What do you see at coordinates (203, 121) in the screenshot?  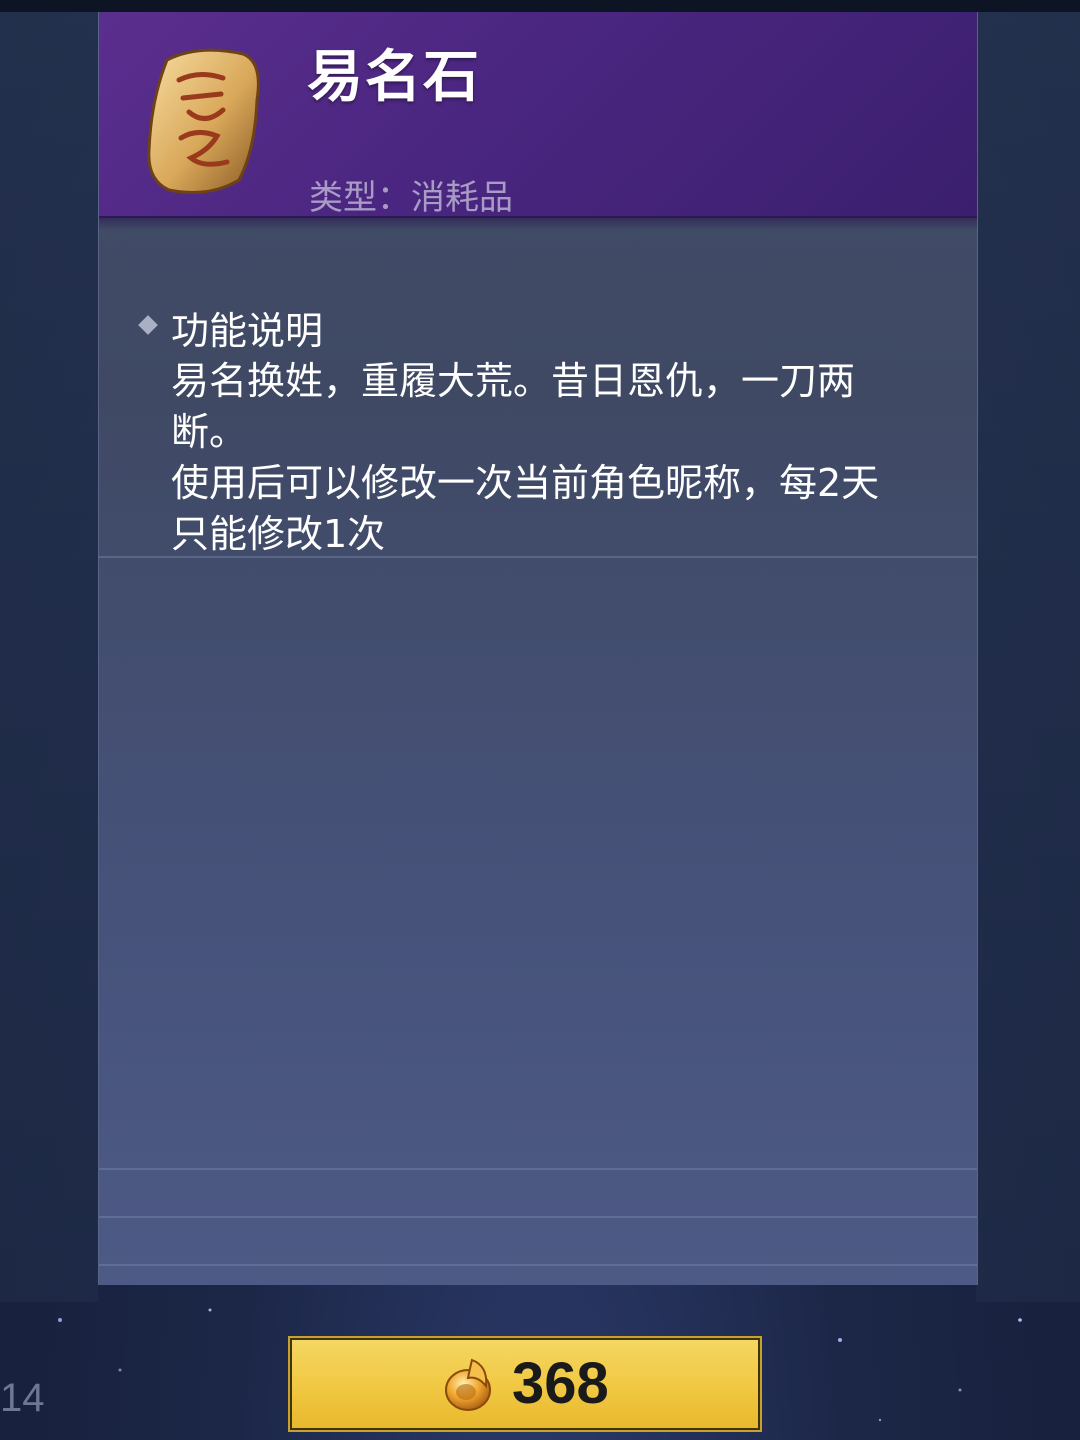 I see `name-stone-icon` at bounding box center [203, 121].